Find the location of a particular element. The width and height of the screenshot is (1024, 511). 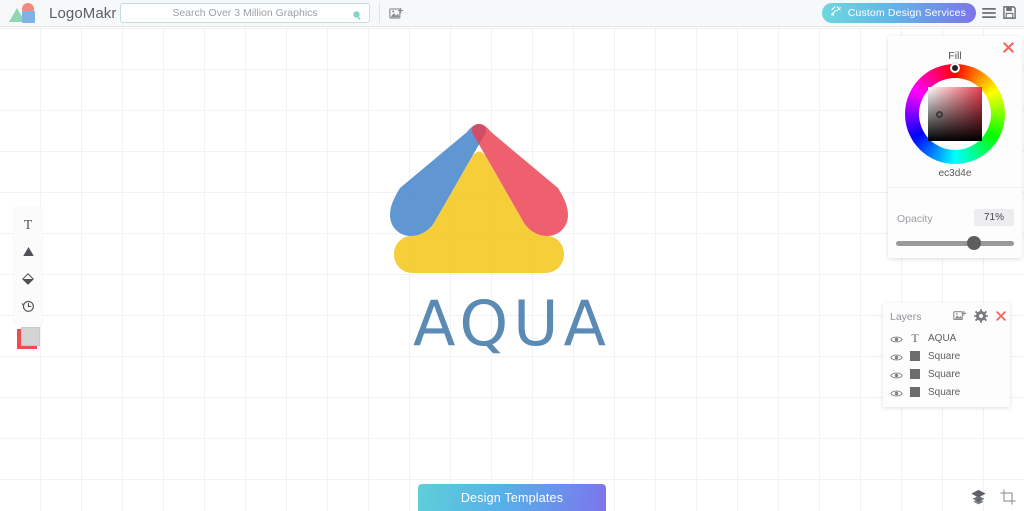

layers-panel: Layers T AQUA Square Square Square is located at coordinates (946, 355).